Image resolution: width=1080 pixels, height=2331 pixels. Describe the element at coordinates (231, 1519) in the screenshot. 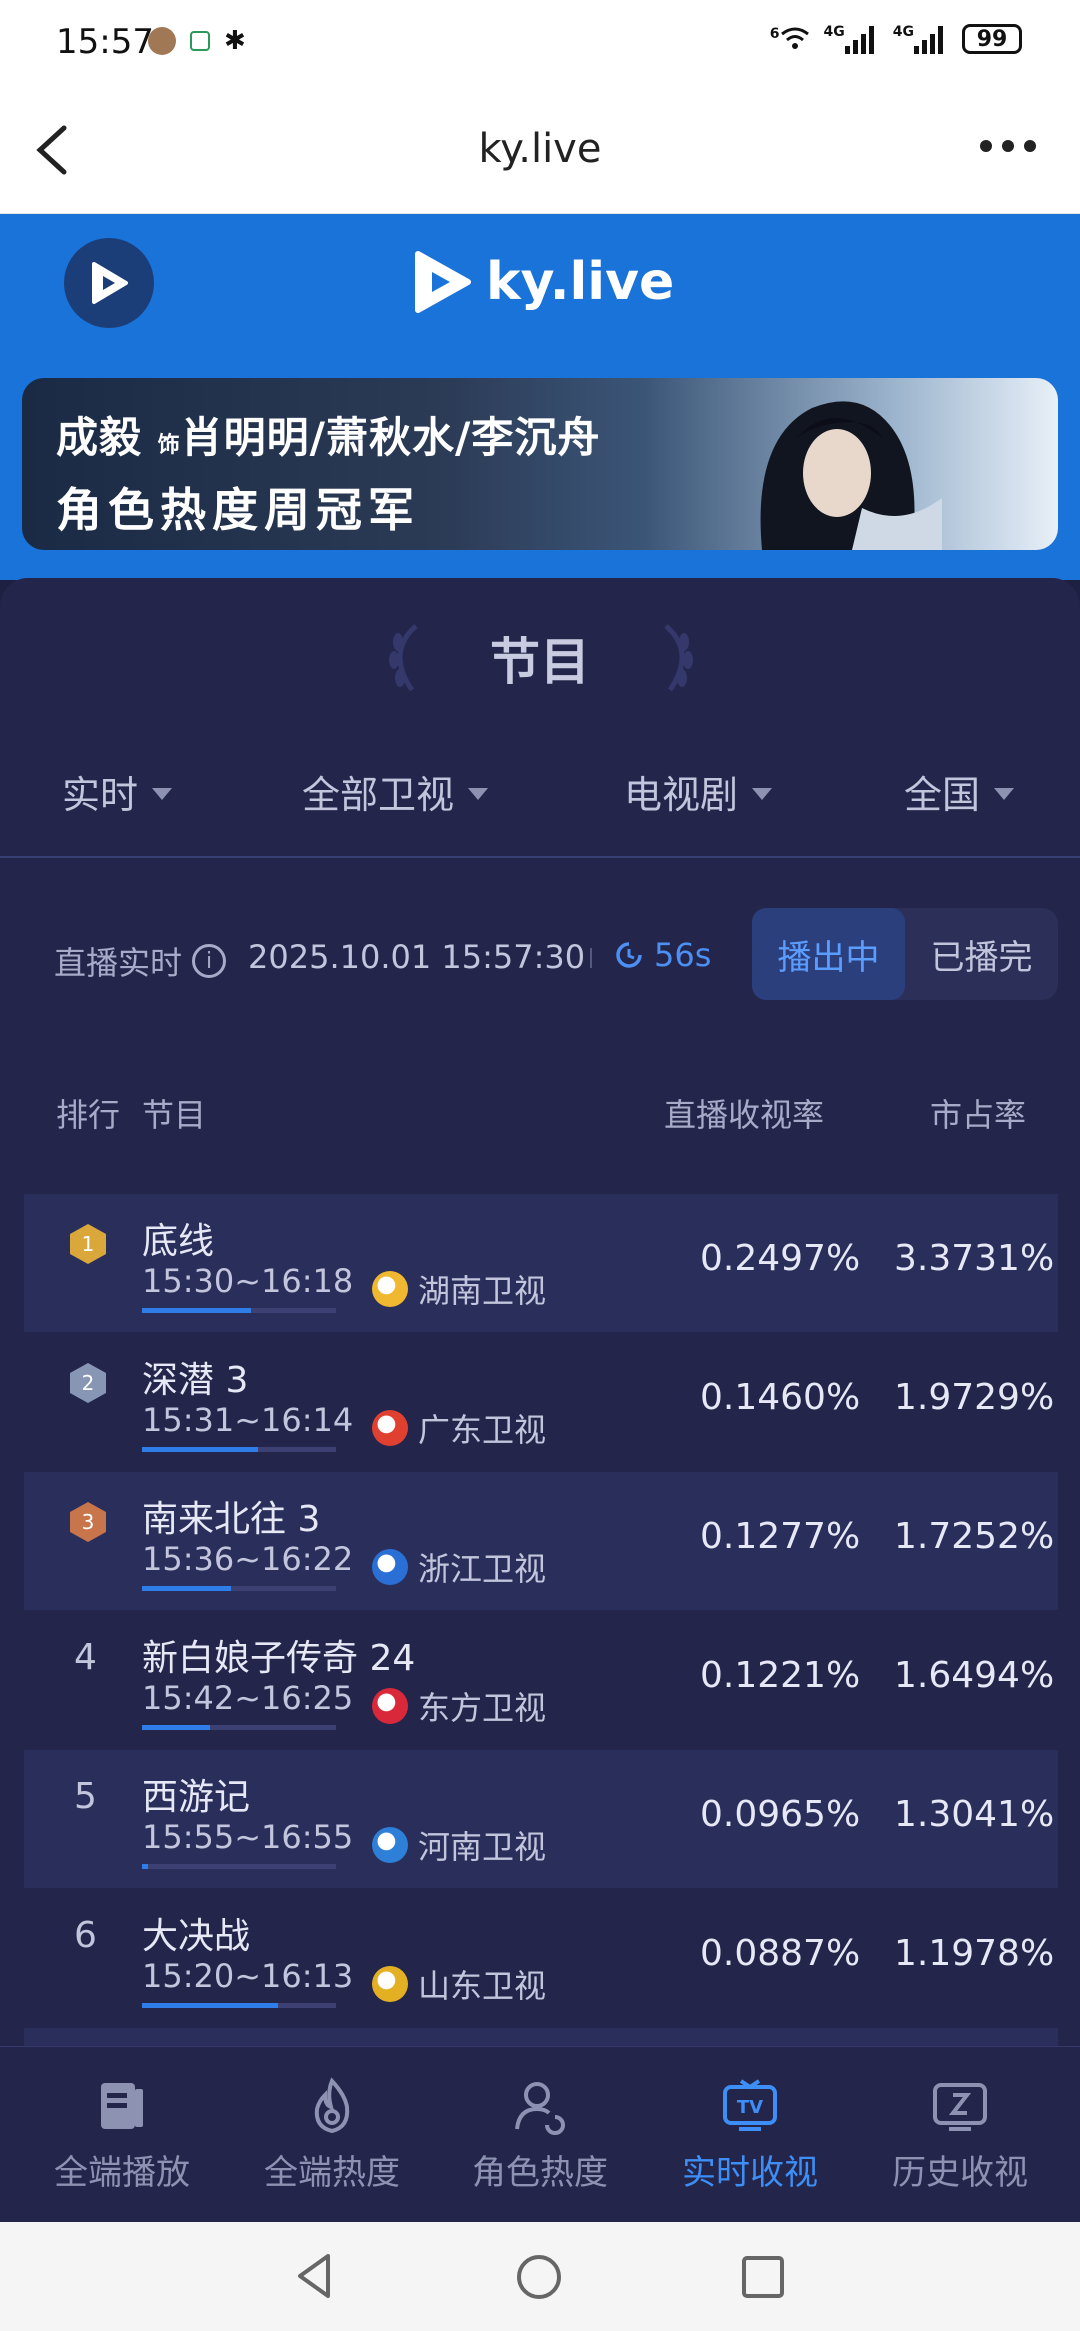

I see `program-name: 南来北往 3` at that location.